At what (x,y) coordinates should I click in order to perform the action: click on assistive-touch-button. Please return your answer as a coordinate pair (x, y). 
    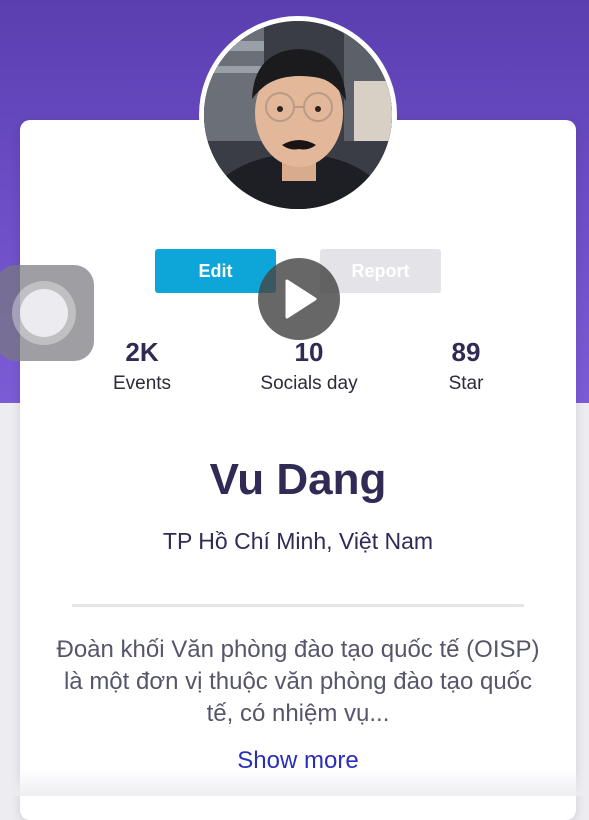
    Looking at the image, I should click on (47, 313).